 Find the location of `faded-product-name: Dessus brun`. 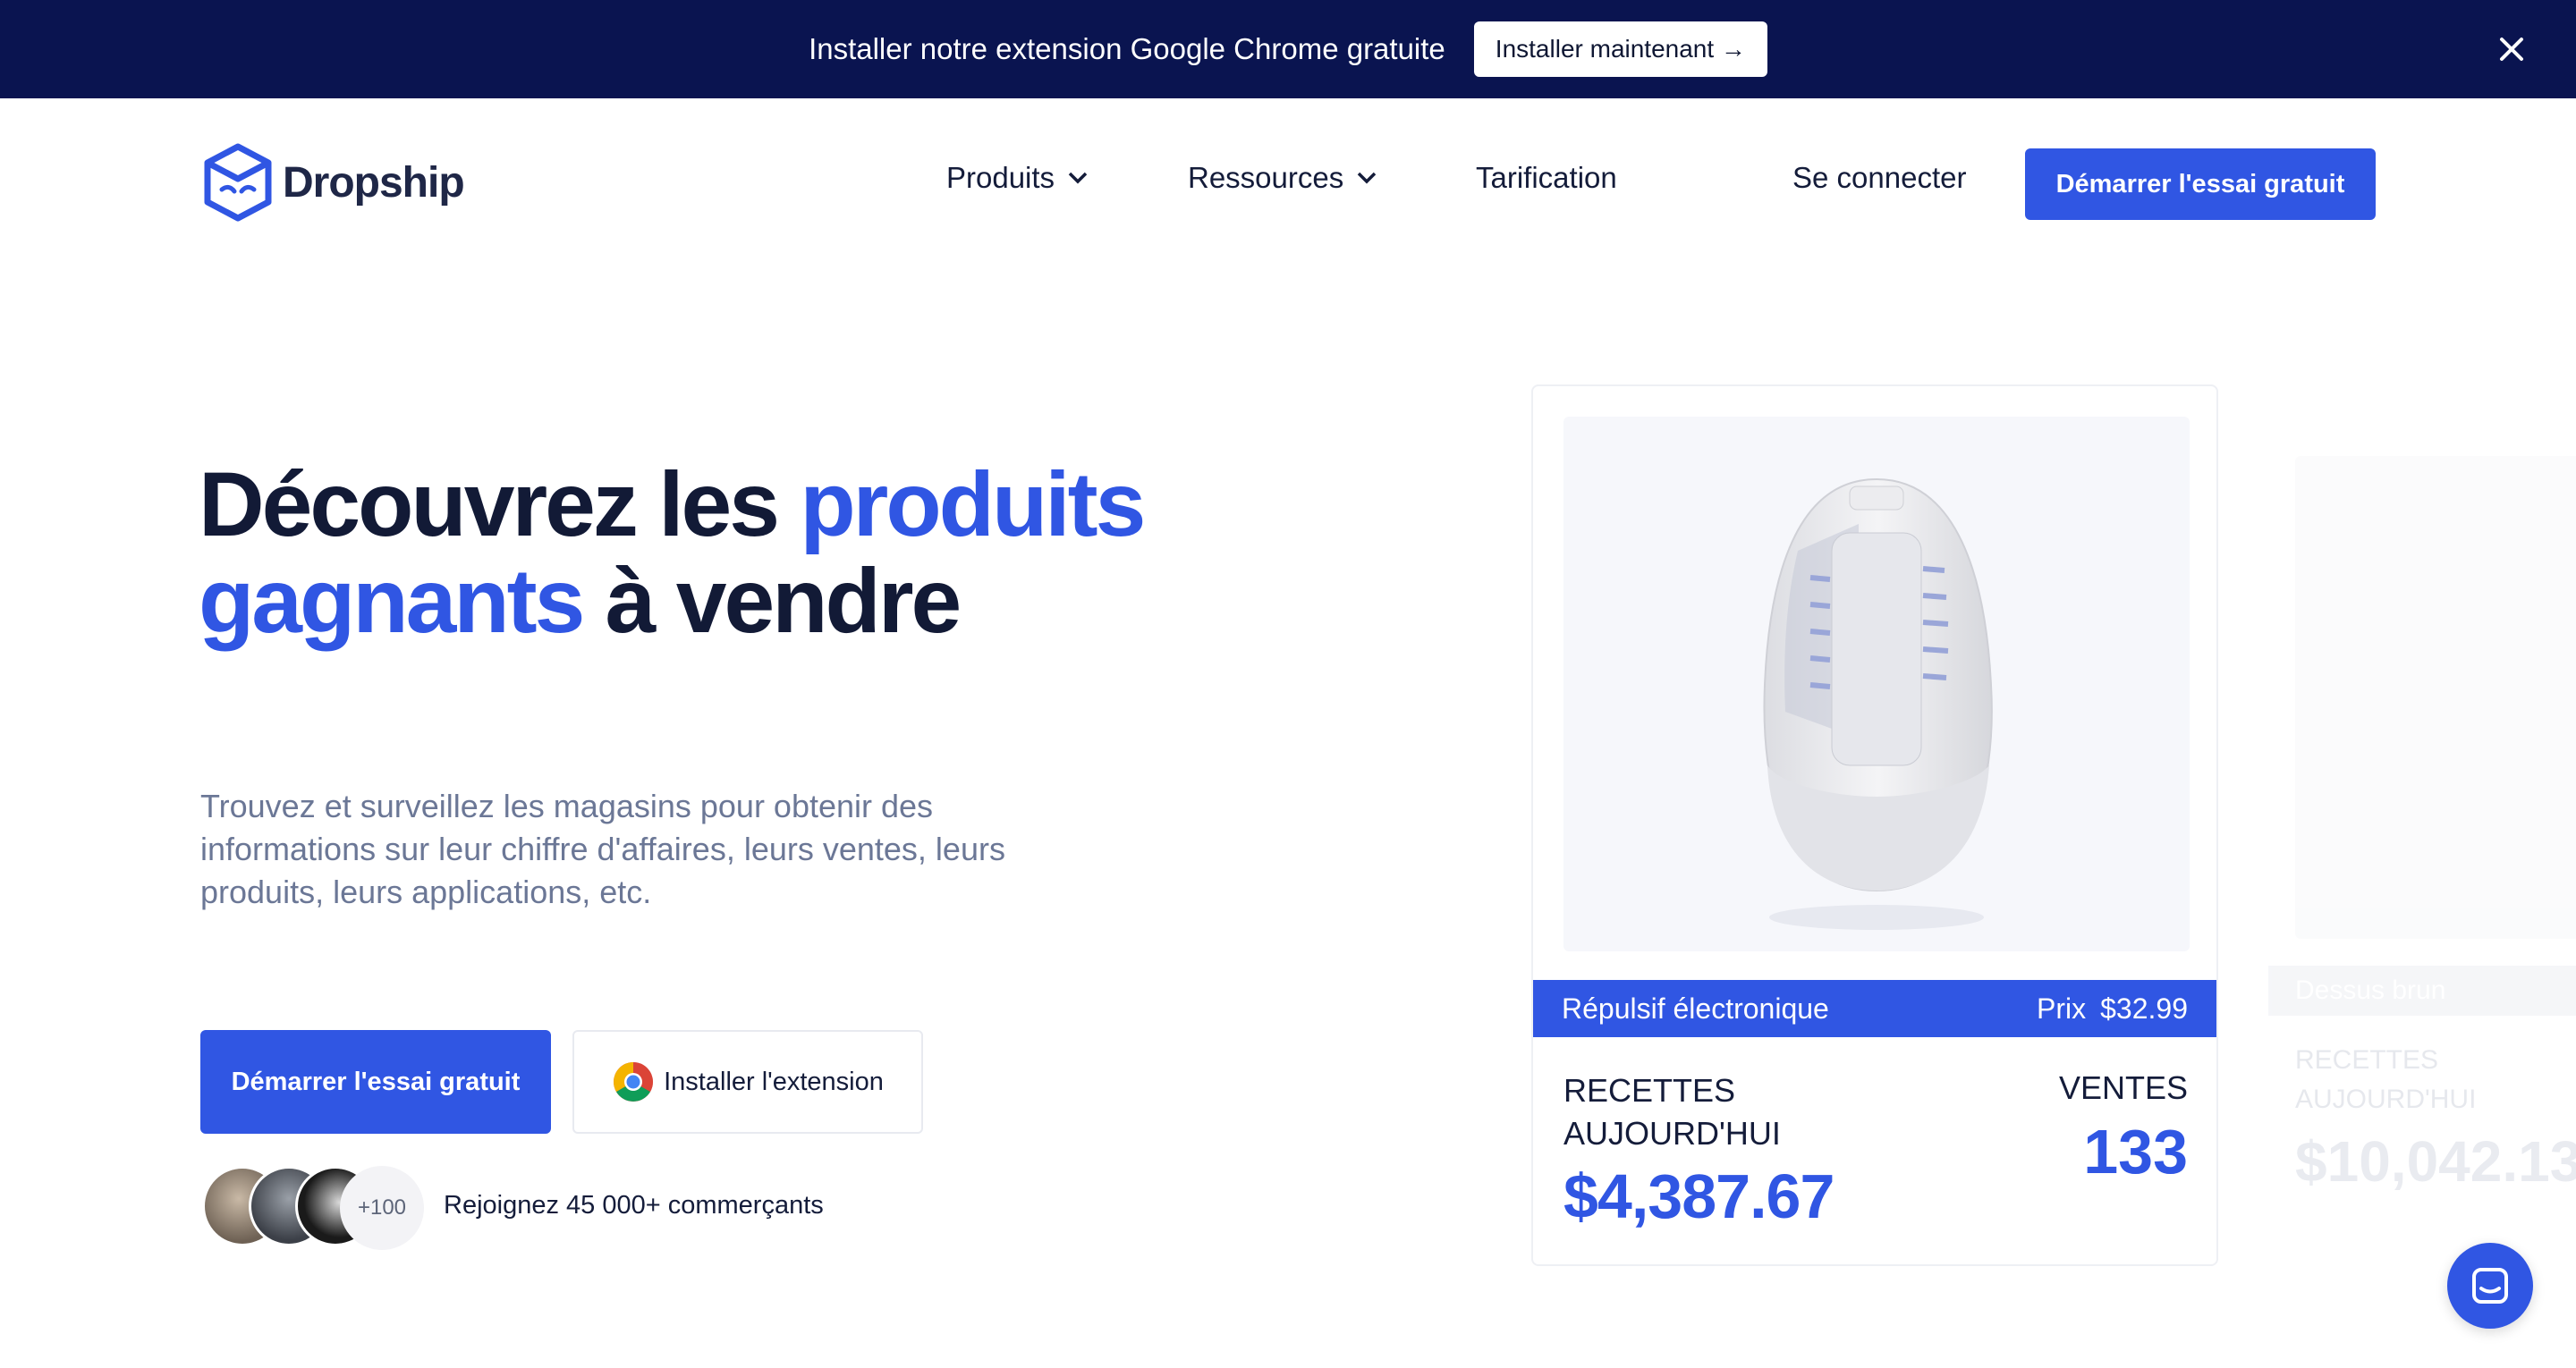

faded-product-name: Dessus brun is located at coordinates (2422, 991).